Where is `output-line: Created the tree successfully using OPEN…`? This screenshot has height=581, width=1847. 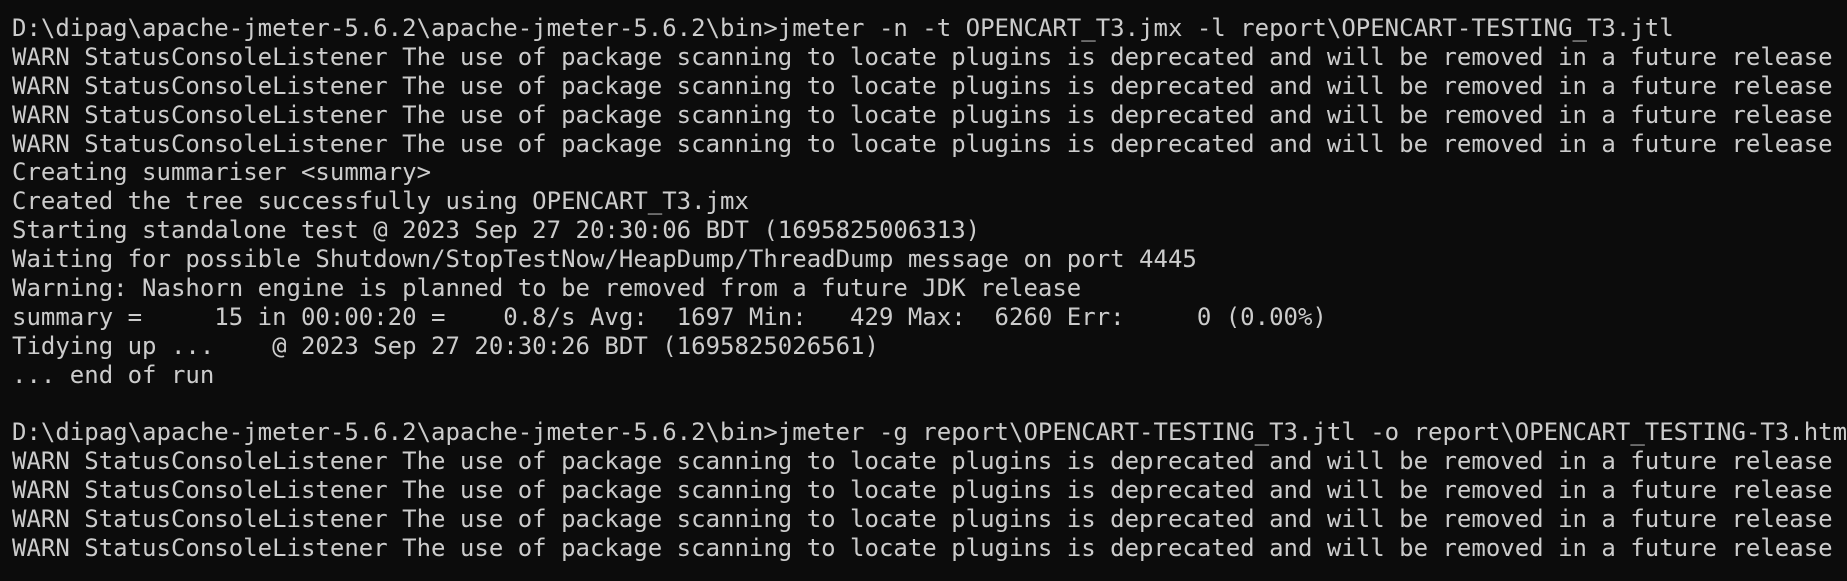 output-line: Created the tree successfully using OPEN… is located at coordinates (380, 201).